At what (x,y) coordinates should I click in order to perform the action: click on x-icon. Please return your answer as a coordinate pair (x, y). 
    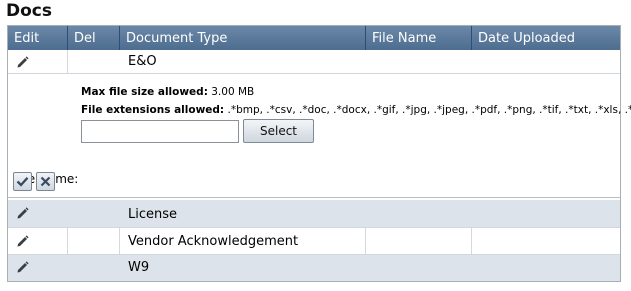
    Looking at the image, I should click on (45, 181).